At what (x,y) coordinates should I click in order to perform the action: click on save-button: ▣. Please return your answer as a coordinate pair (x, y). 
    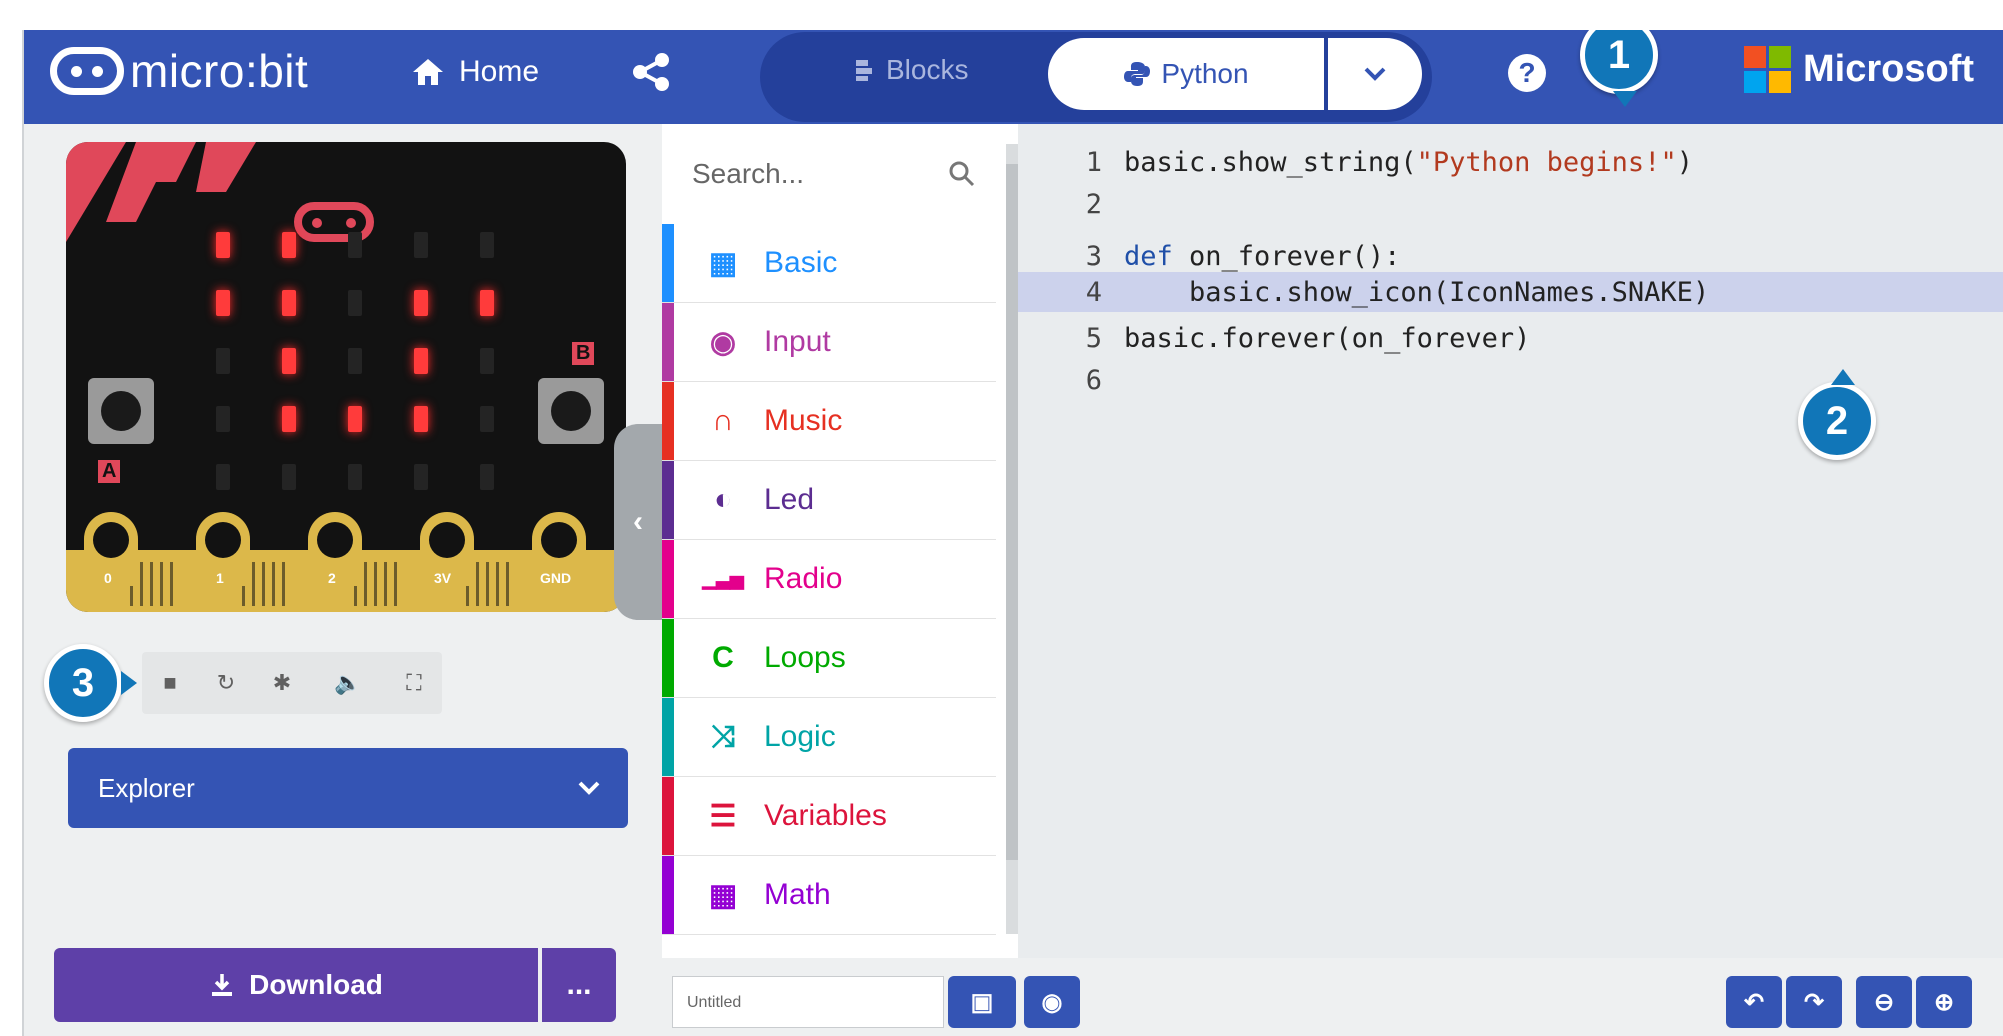
    Looking at the image, I should click on (982, 1002).